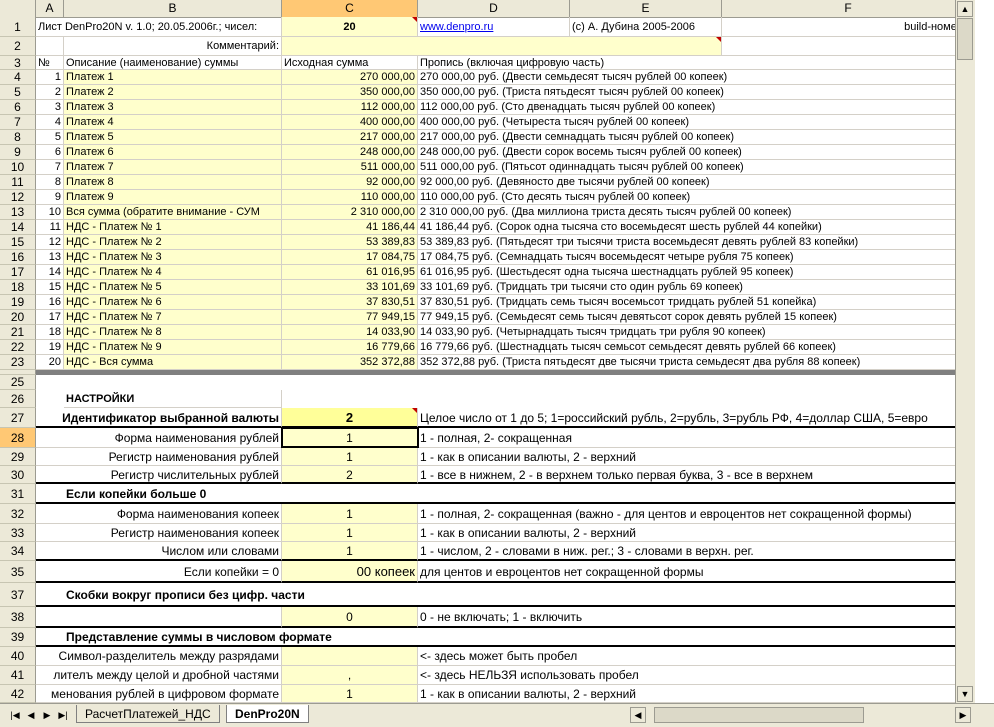  What do you see at coordinates (159, 438) in the screenshot?
I see `rub-name-form-label: Форма наименования рублей` at bounding box center [159, 438].